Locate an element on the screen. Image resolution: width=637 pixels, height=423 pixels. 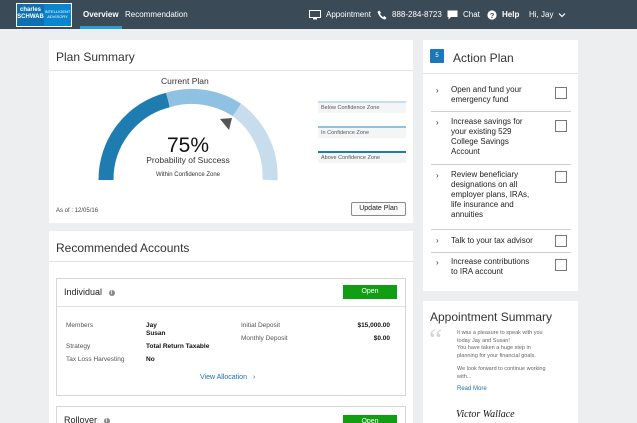
member-2: Susan is located at coordinates (156, 333).